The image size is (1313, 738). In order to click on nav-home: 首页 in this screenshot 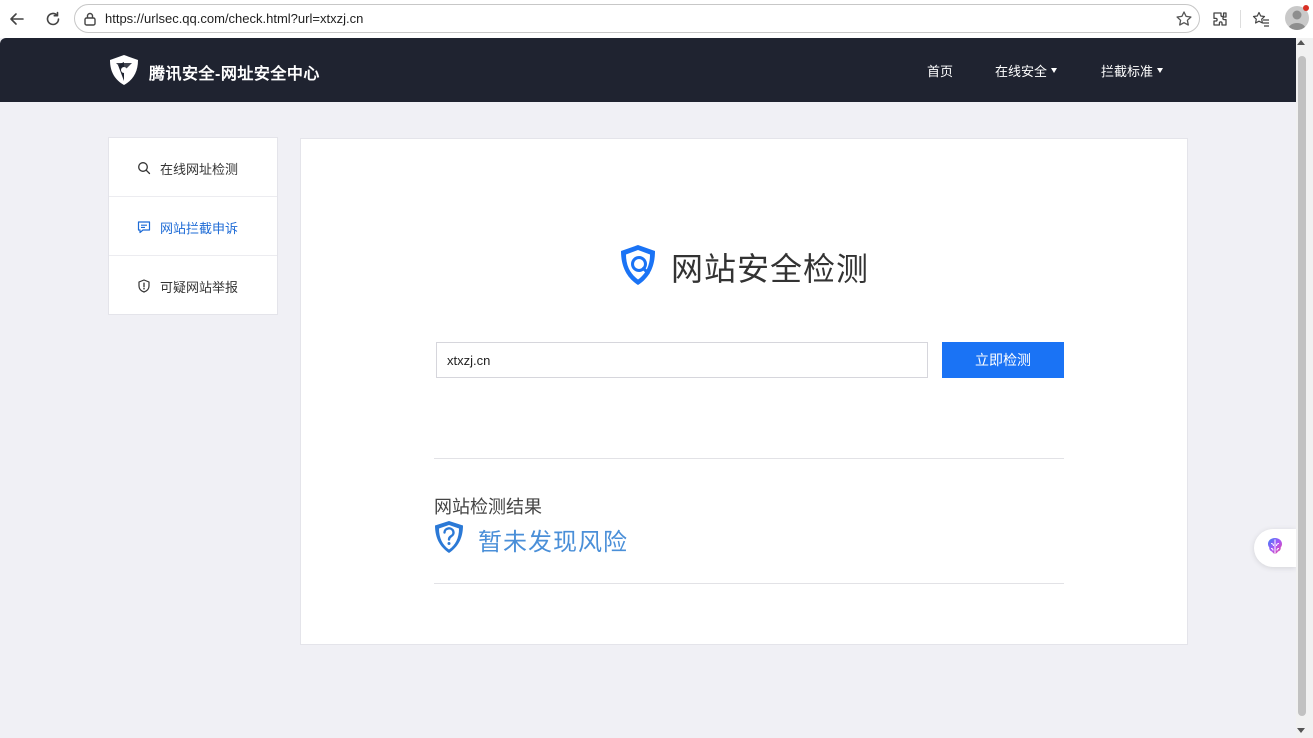, I will do `click(940, 70)`.